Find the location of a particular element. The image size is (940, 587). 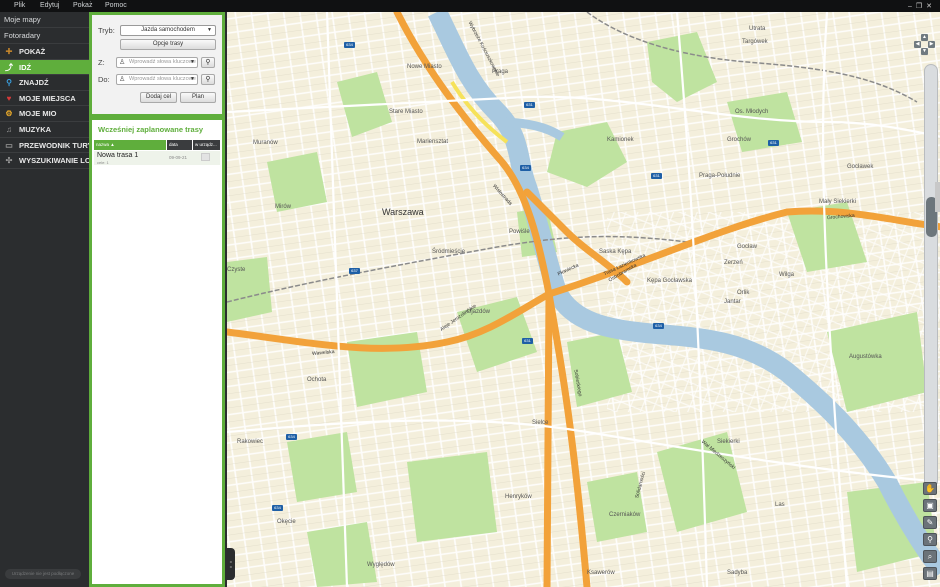

menu-pomoc: Pomoc is located at coordinates (116, 5).